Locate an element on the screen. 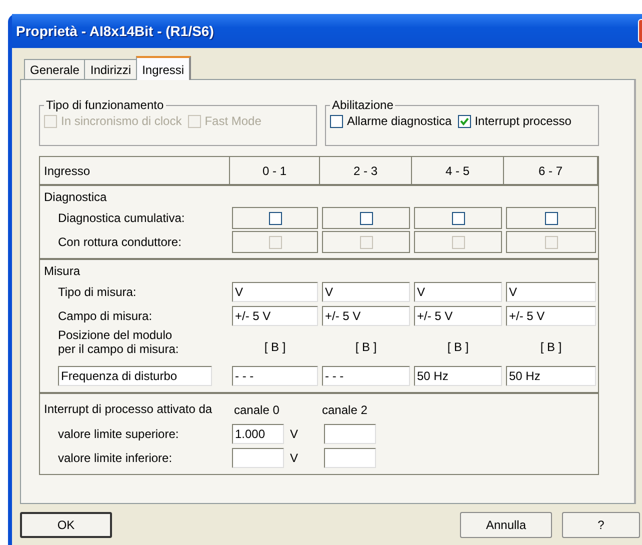 Image resolution: width=642 pixels, height=545 pixels. dialog-button: OK is located at coordinates (66, 525).